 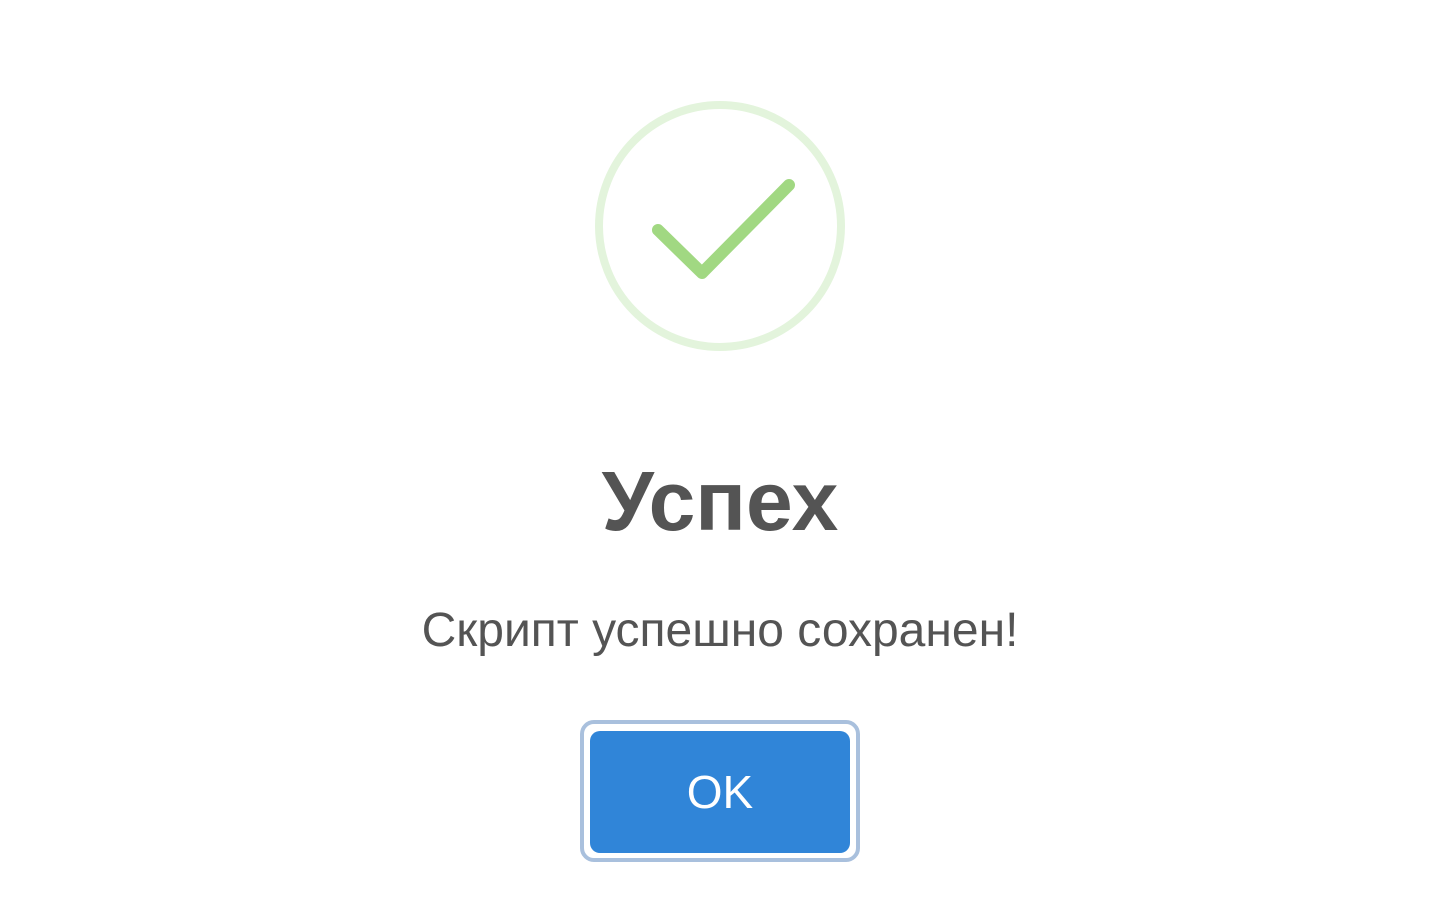 What do you see at coordinates (720, 226) in the screenshot?
I see `success-checkmark-icon` at bounding box center [720, 226].